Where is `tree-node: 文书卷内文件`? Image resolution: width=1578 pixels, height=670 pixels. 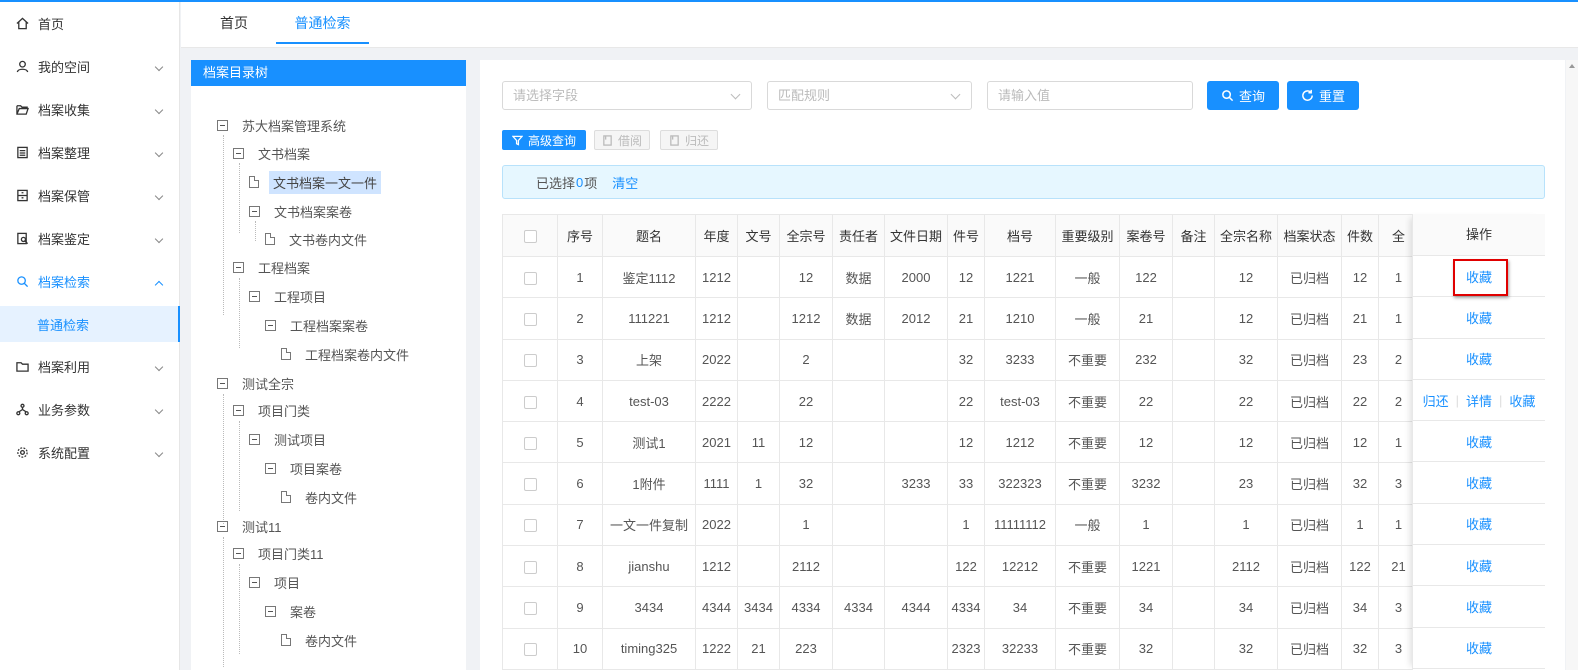 tree-node: 文书卷内文件 is located at coordinates (318, 239).